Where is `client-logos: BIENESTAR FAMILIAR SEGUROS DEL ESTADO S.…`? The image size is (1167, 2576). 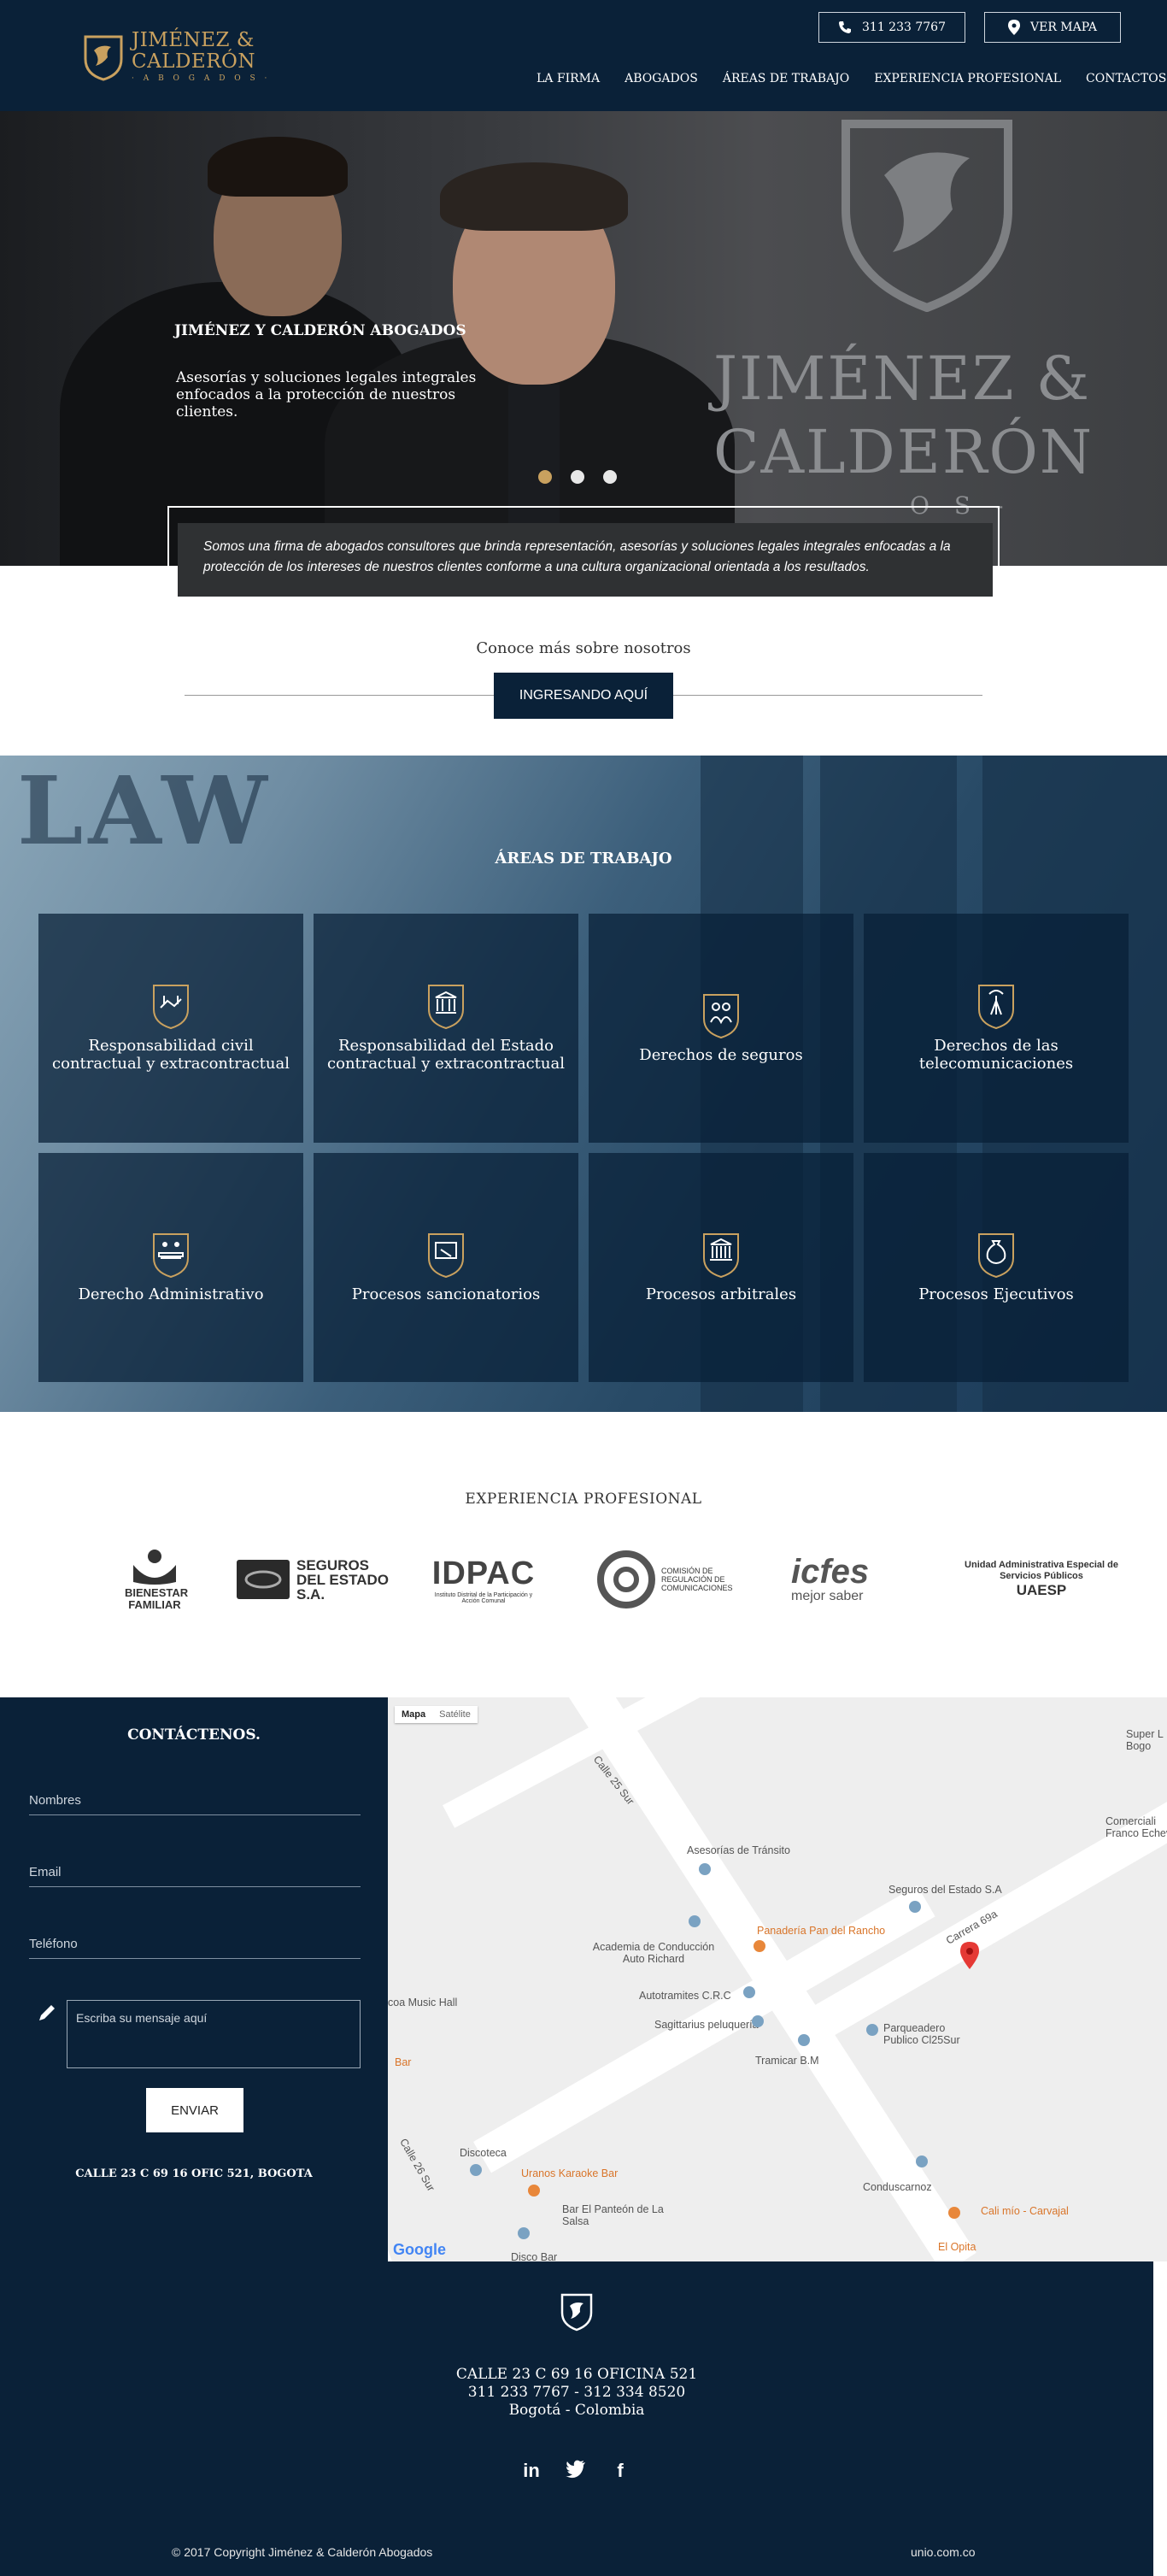
client-logos: BIENESTAR FAMILIAR SEGUROS DEL ESTADO S.… is located at coordinates (601, 1579).